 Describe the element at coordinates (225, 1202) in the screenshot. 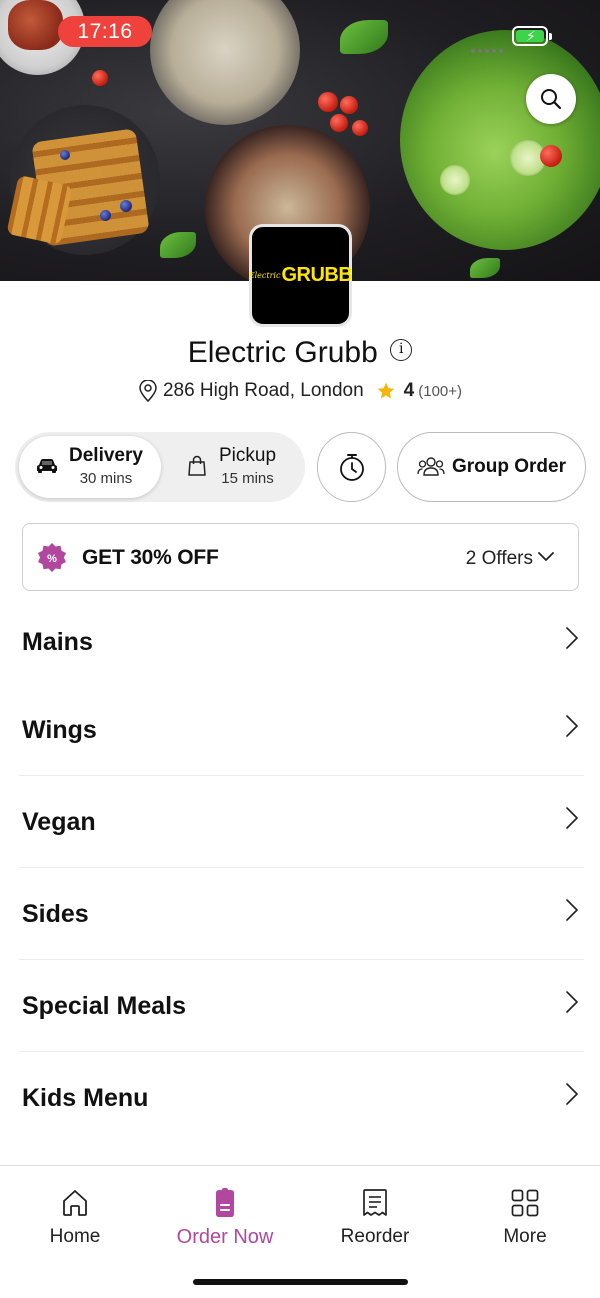

I see `order-icon` at that location.